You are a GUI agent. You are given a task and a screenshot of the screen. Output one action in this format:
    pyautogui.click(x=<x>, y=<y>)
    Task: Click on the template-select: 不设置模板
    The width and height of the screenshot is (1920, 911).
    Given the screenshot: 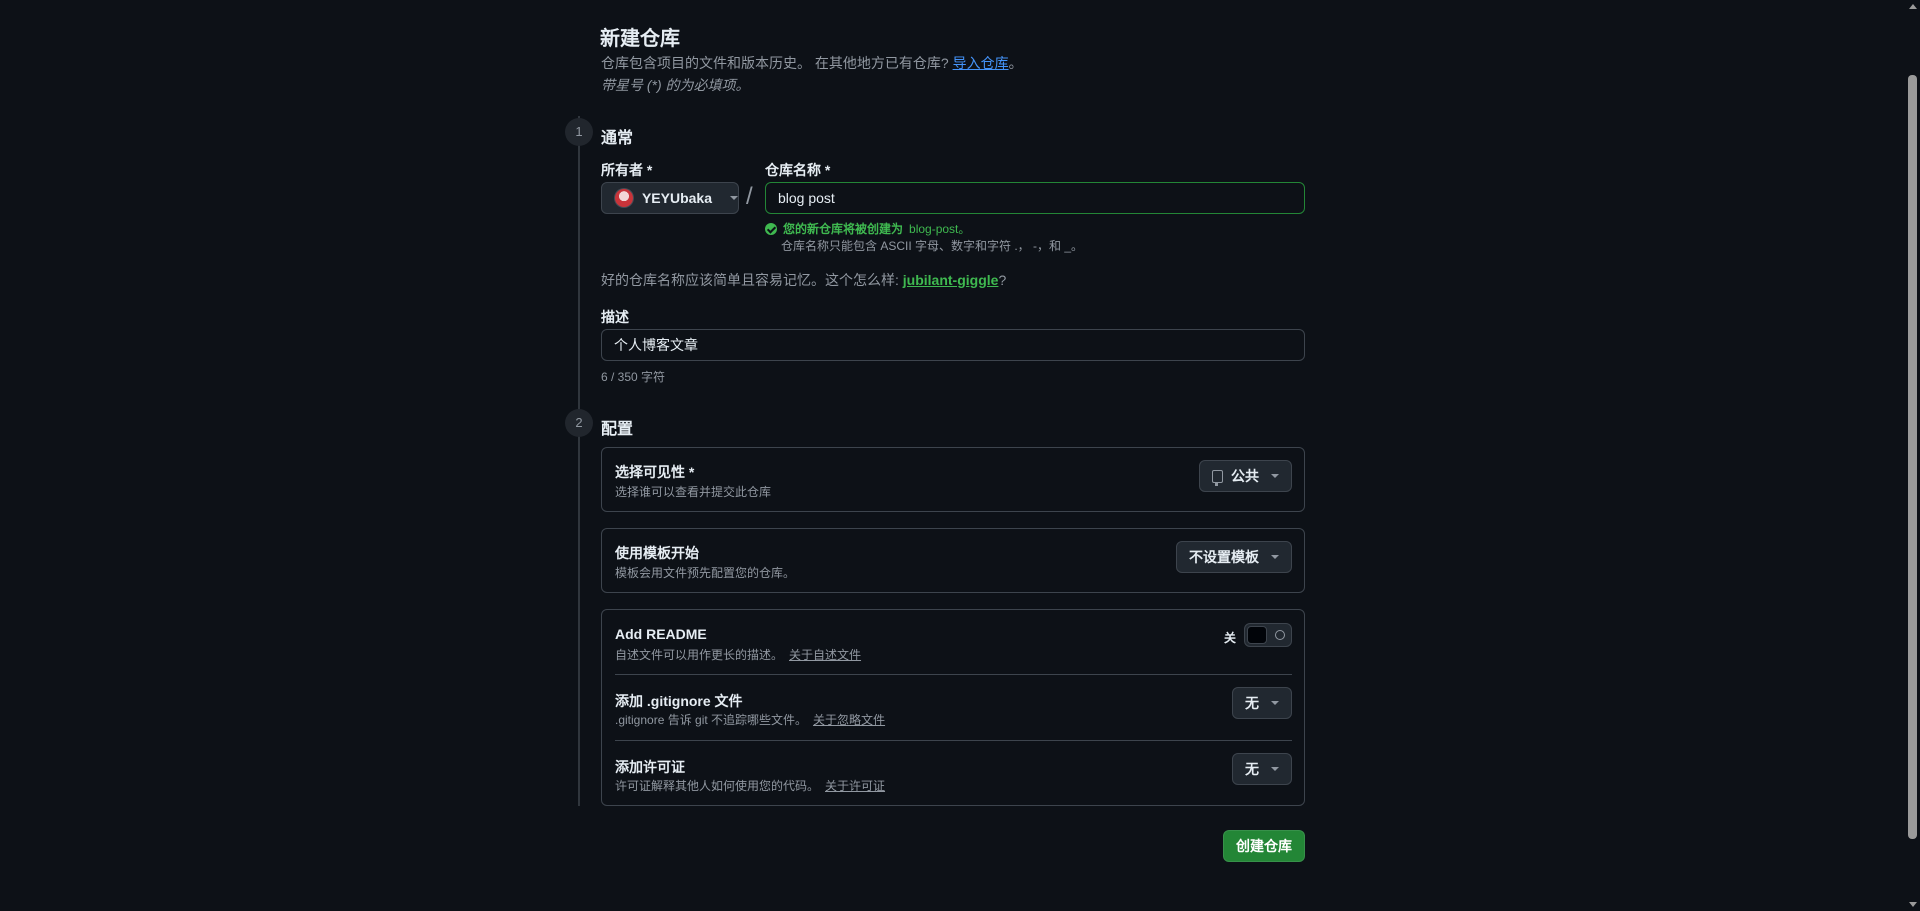 What is the action you would take?
    pyautogui.click(x=1234, y=557)
    